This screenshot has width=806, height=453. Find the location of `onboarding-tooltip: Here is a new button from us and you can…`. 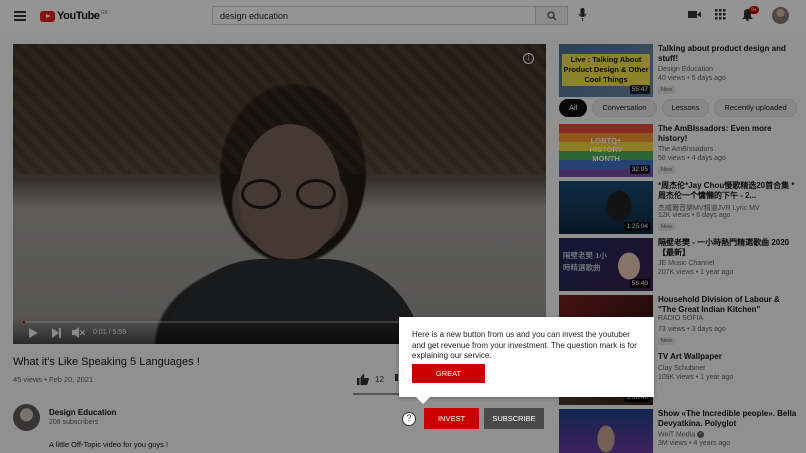

onboarding-tooltip: Here is a new button from us and you can… is located at coordinates (526, 360).